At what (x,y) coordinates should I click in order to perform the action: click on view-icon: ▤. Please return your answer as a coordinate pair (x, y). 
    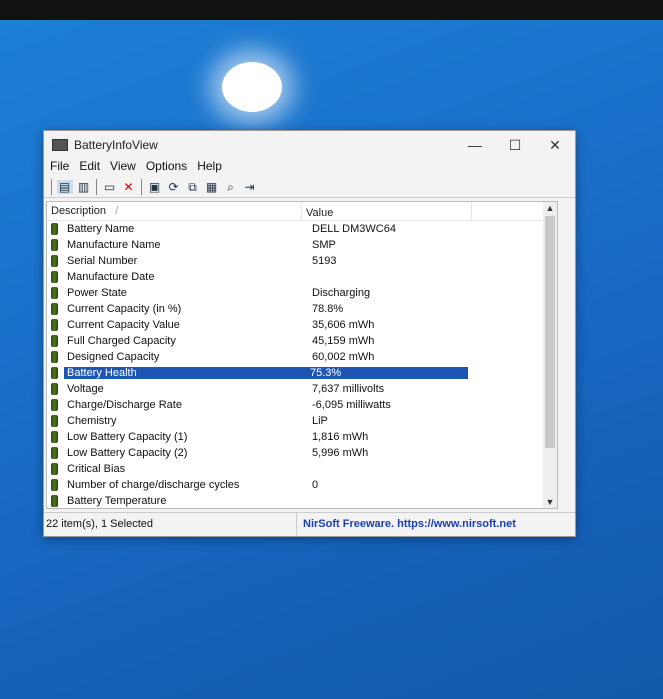
    Looking at the image, I should click on (64, 187).